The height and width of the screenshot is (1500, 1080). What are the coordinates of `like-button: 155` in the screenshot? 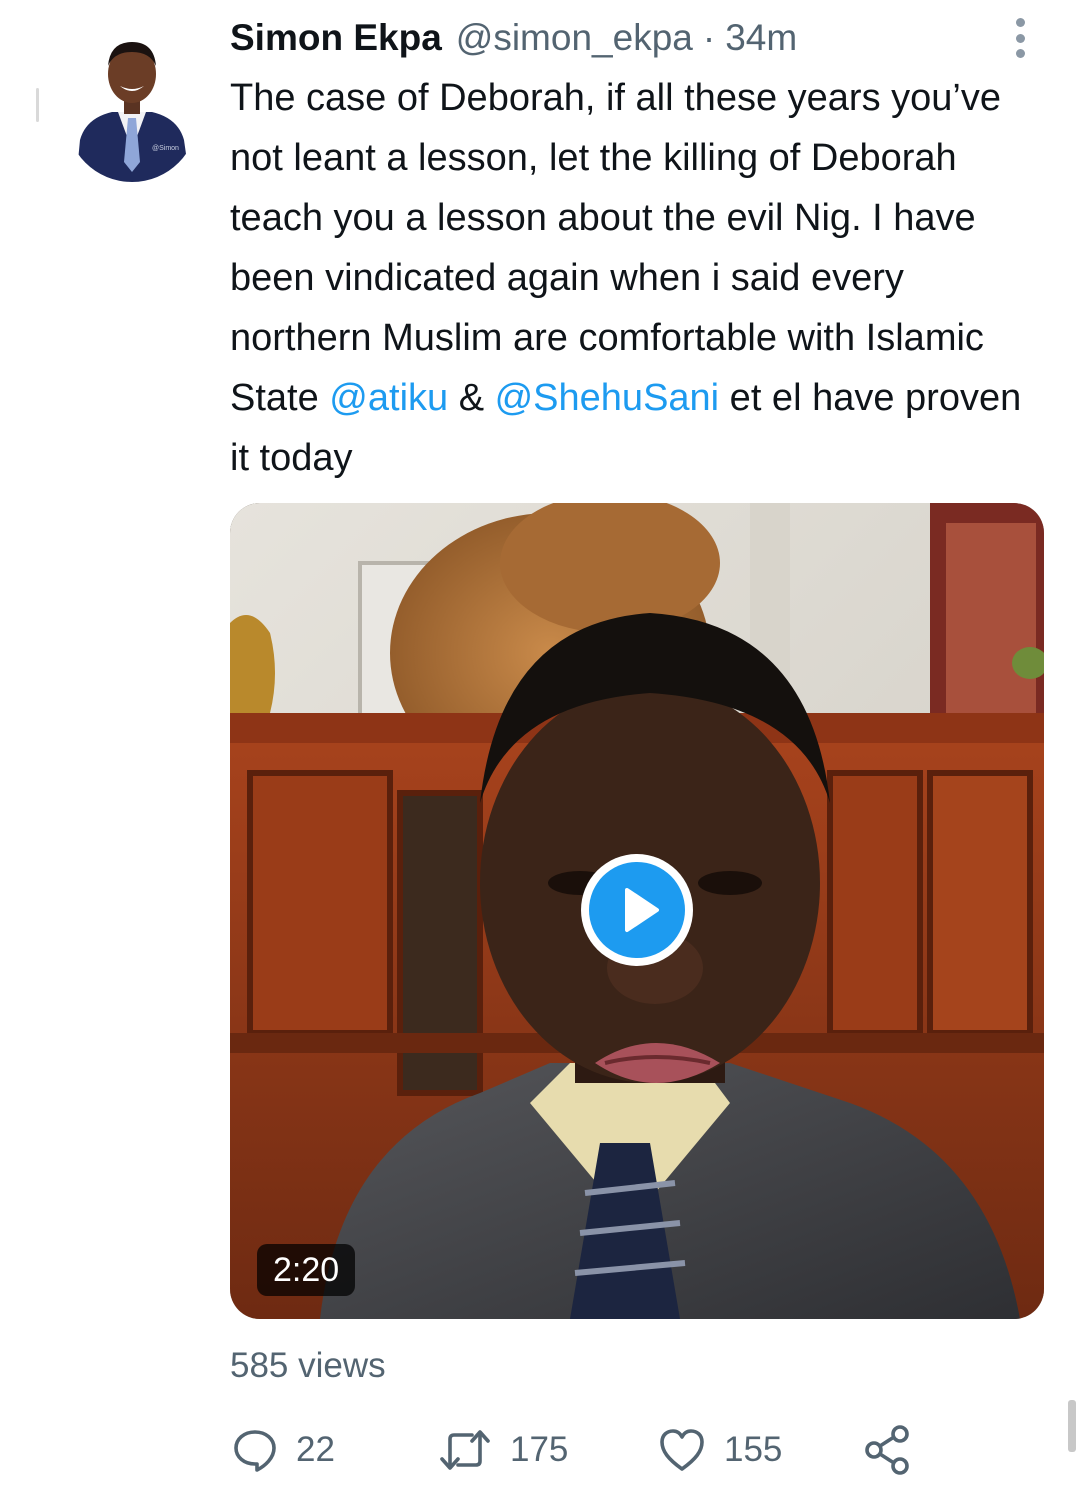 It's located at (720, 1450).